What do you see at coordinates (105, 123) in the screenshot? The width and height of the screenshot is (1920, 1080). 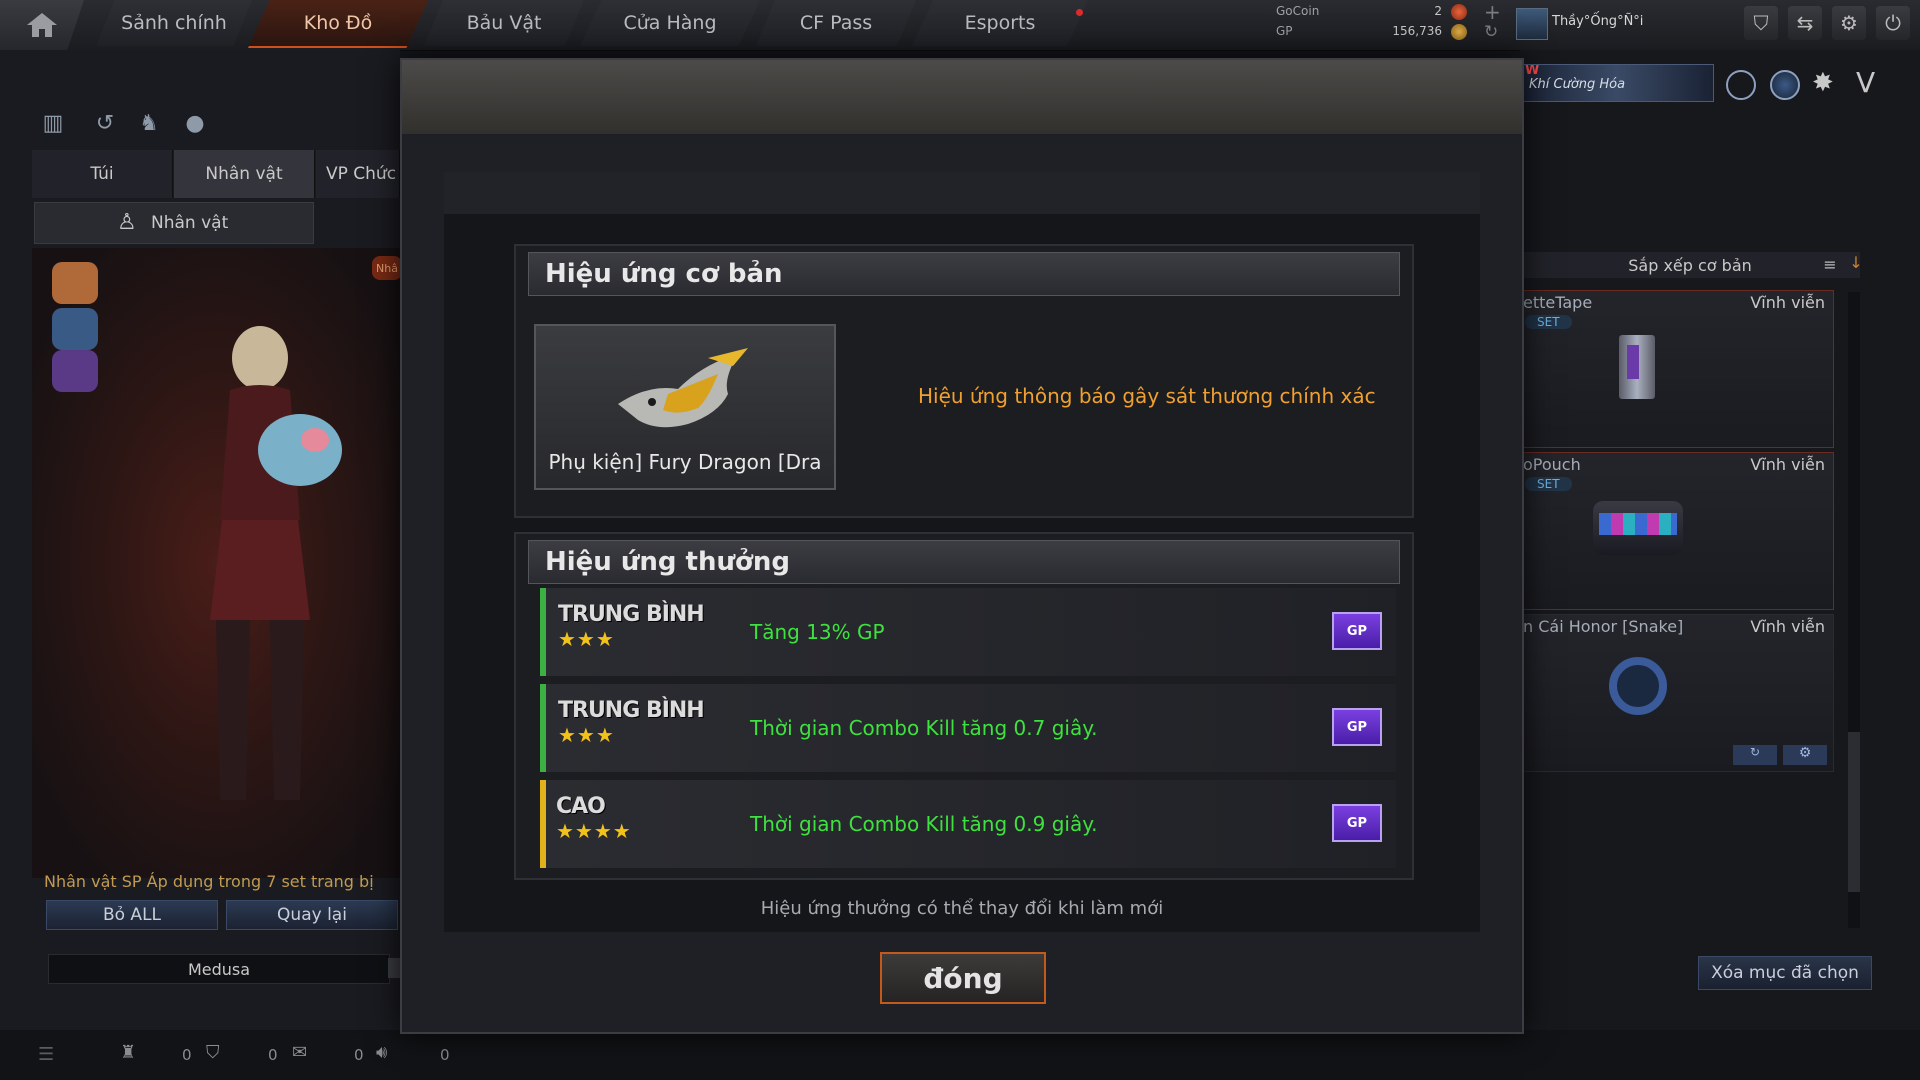 I see `rotate-icon: ↺` at bounding box center [105, 123].